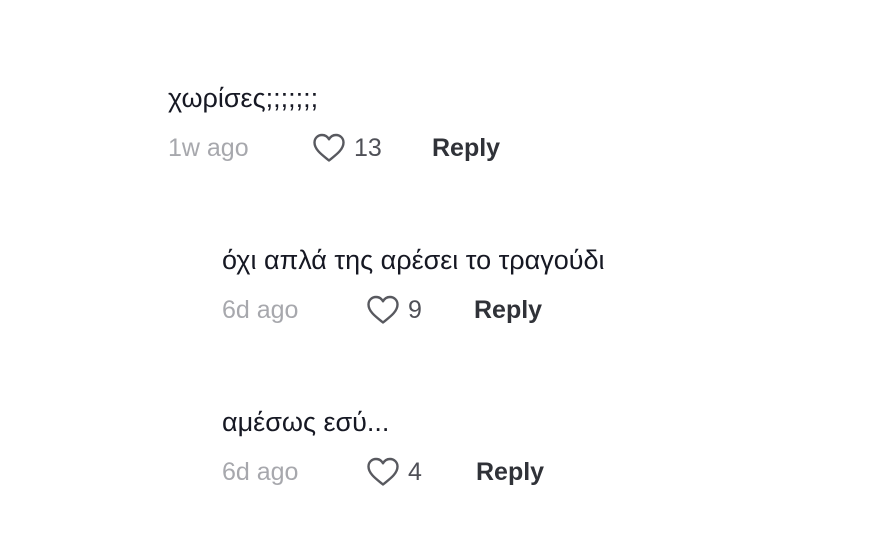 Image resolution: width=880 pixels, height=539 pixels. I want to click on like-button: 4, so click(394, 472).